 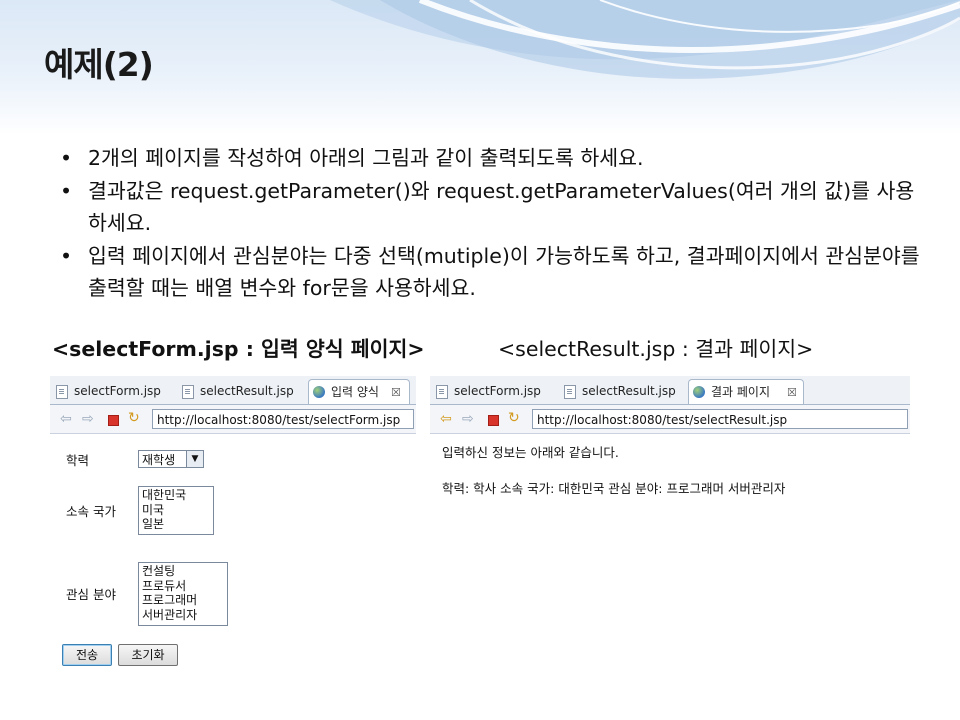 I want to click on tab-label: 입력 양식, so click(x=355, y=392).